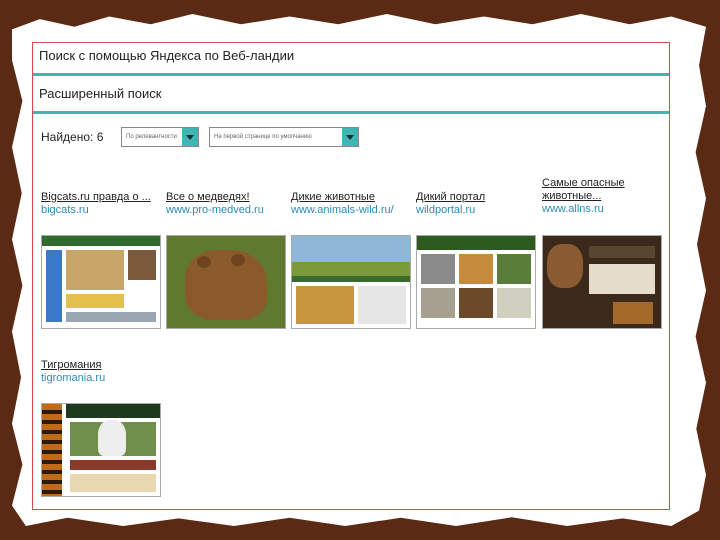  What do you see at coordinates (476, 197) in the screenshot?
I see `result-title: Дикий портал` at bounding box center [476, 197].